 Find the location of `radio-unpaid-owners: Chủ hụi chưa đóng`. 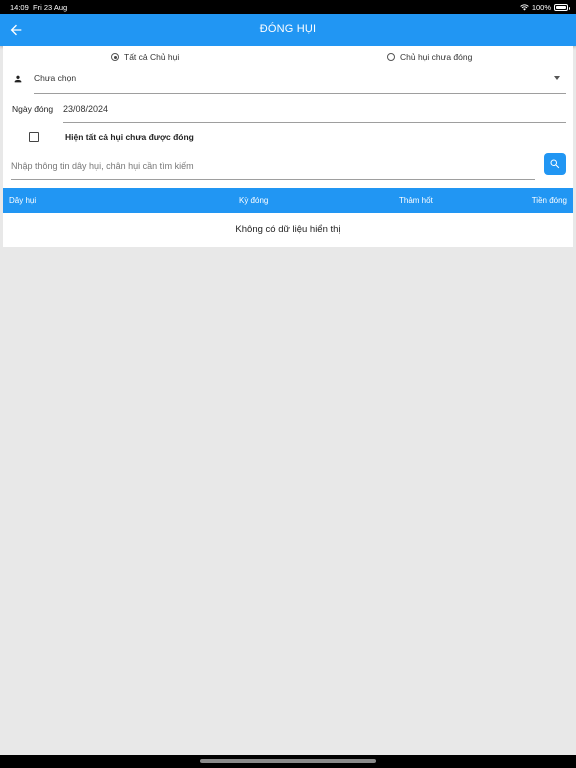

radio-unpaid-owners: Chủ hụi chưa đóng is located at coordinates (429, 57).